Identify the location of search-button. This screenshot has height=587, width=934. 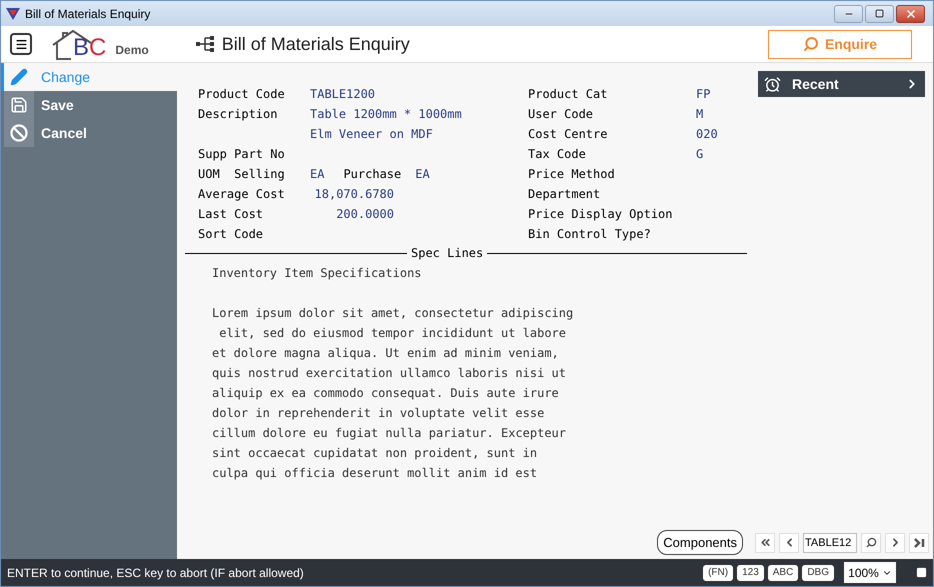
(871, 542).